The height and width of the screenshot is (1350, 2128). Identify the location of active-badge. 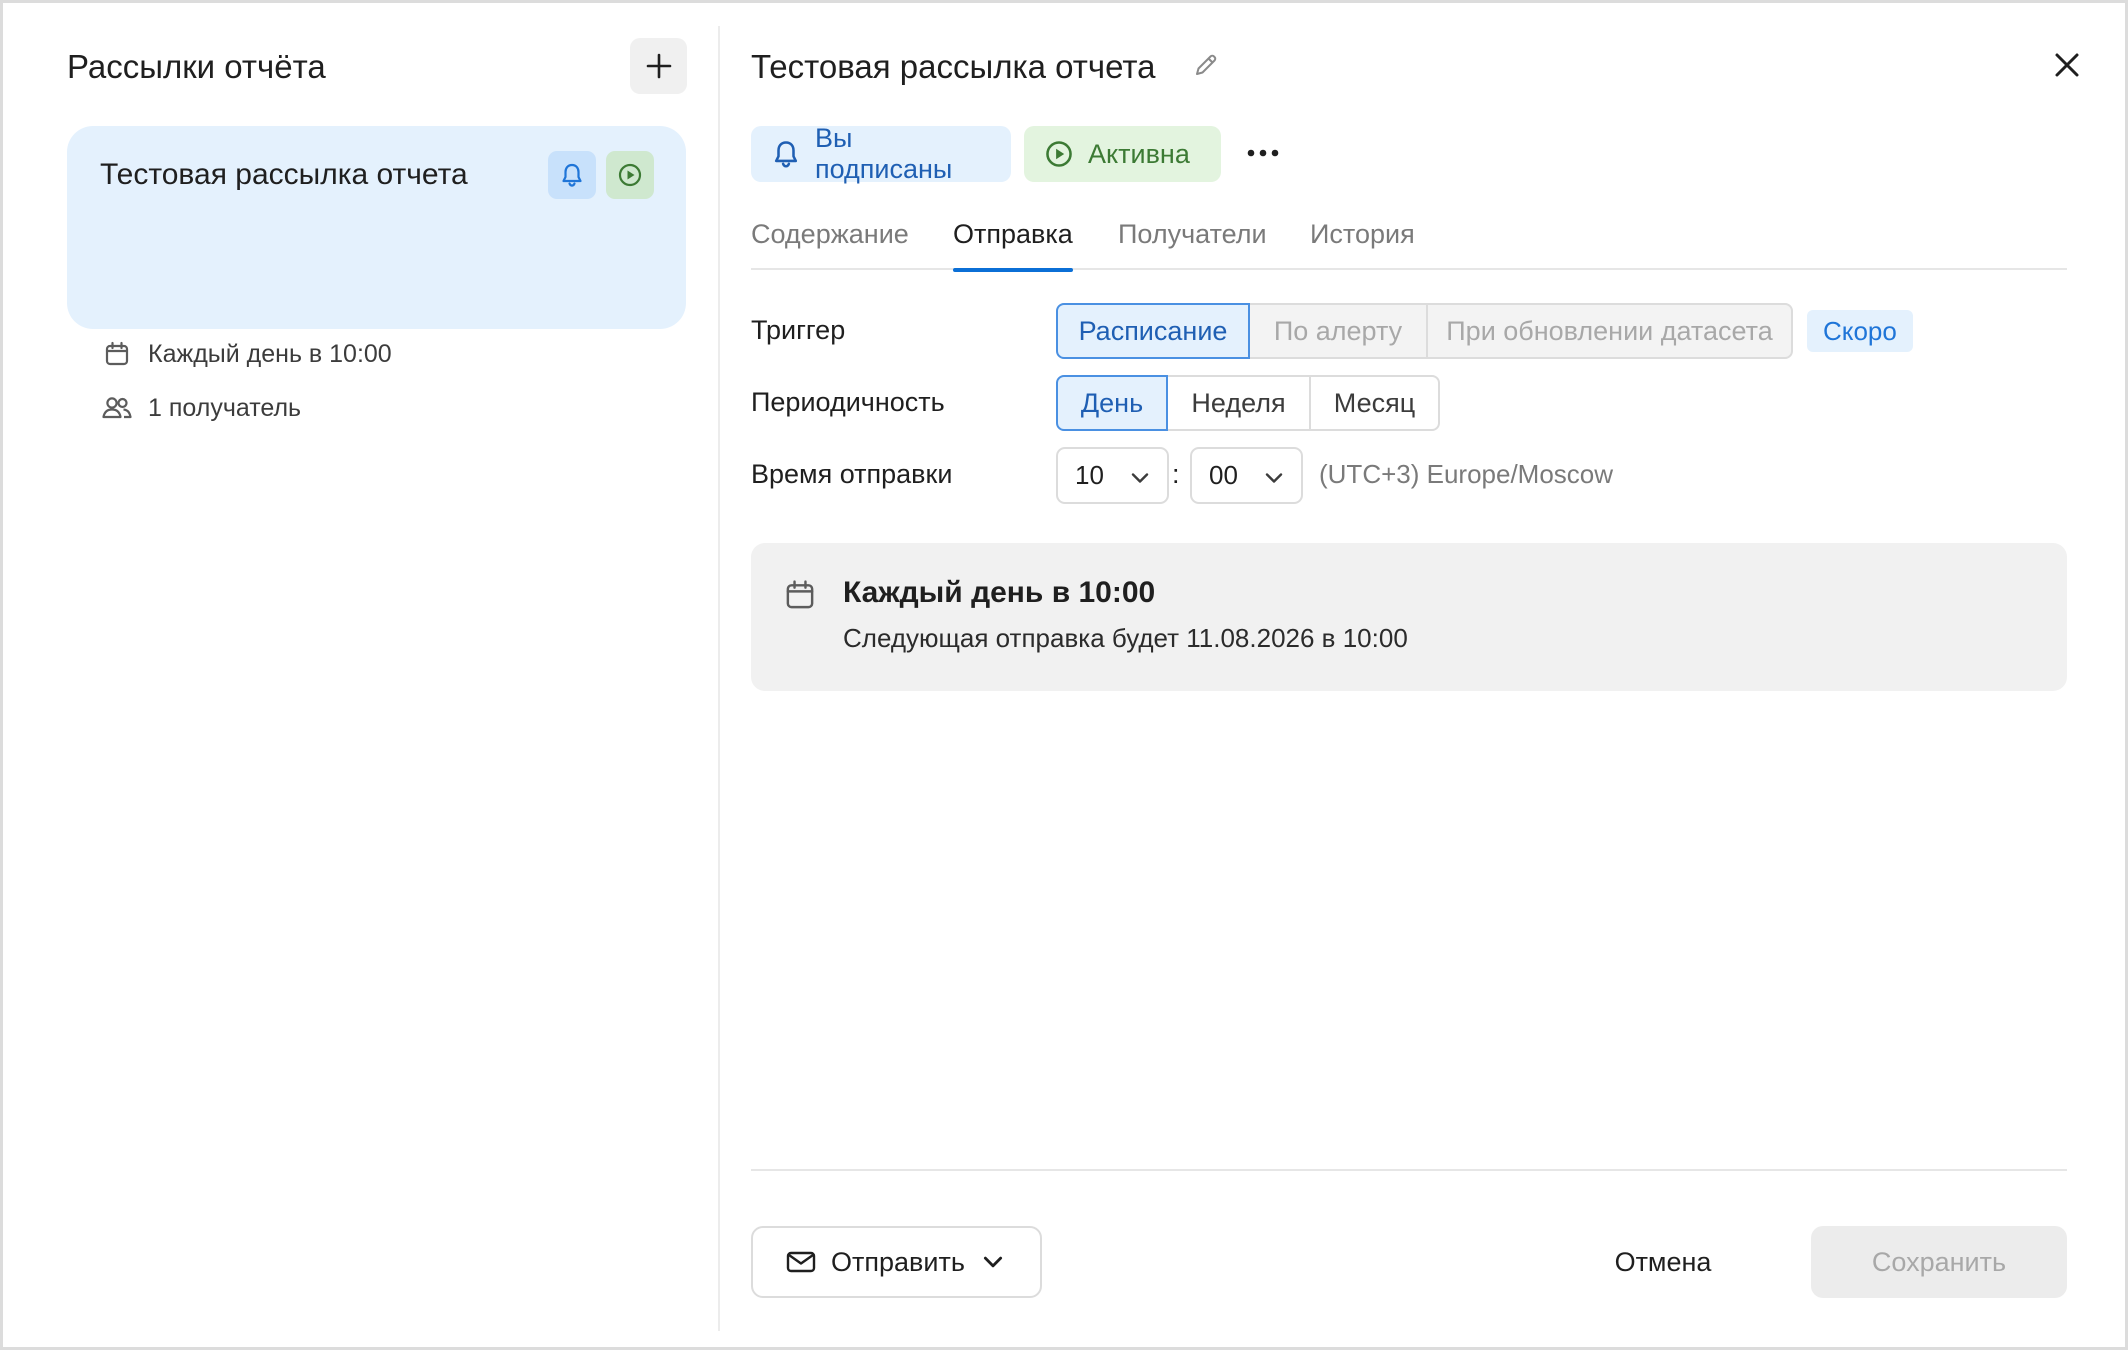
(630, 175).